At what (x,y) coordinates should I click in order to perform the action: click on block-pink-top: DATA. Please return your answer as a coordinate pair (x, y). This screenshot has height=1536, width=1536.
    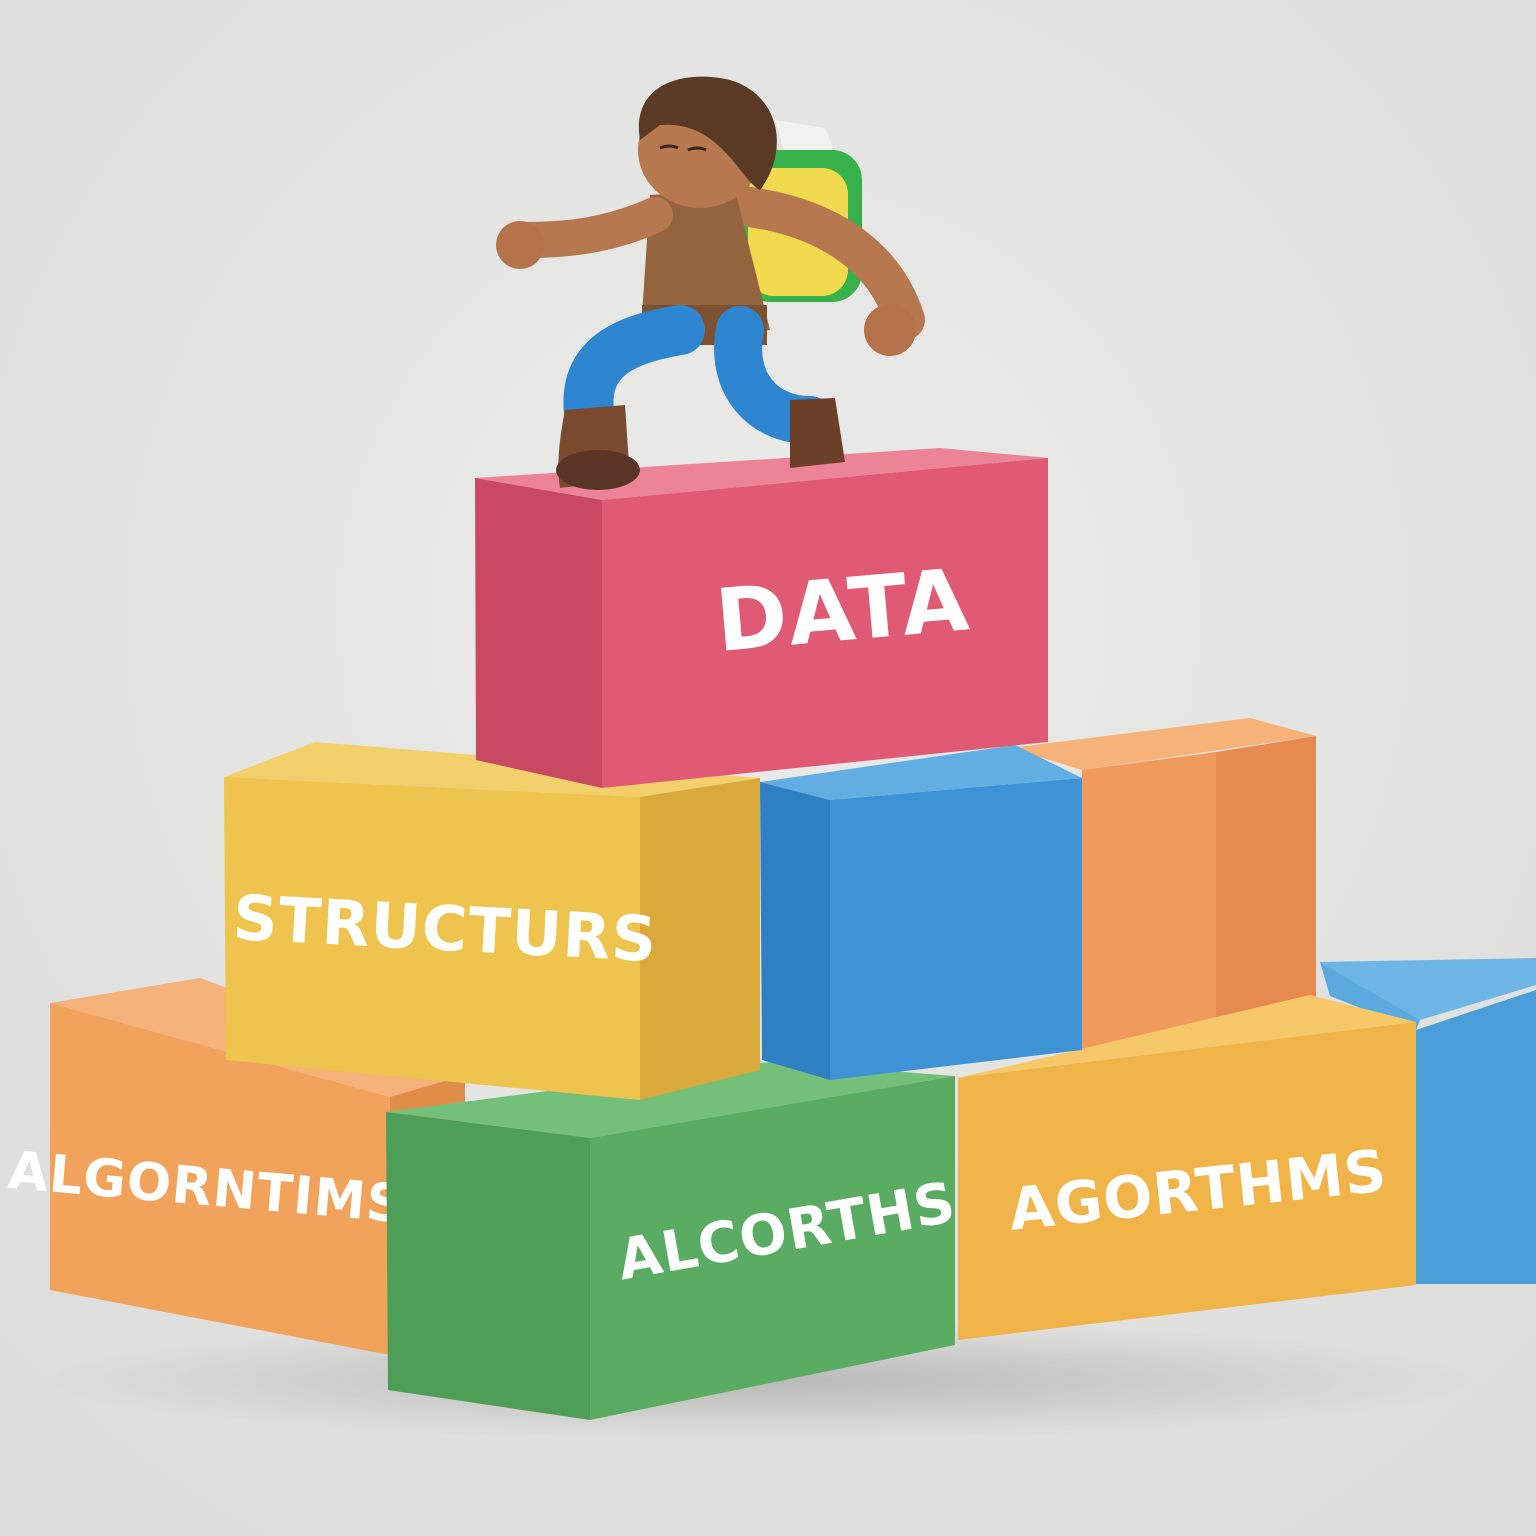
    Looking at the image, I should click on (761, 618).